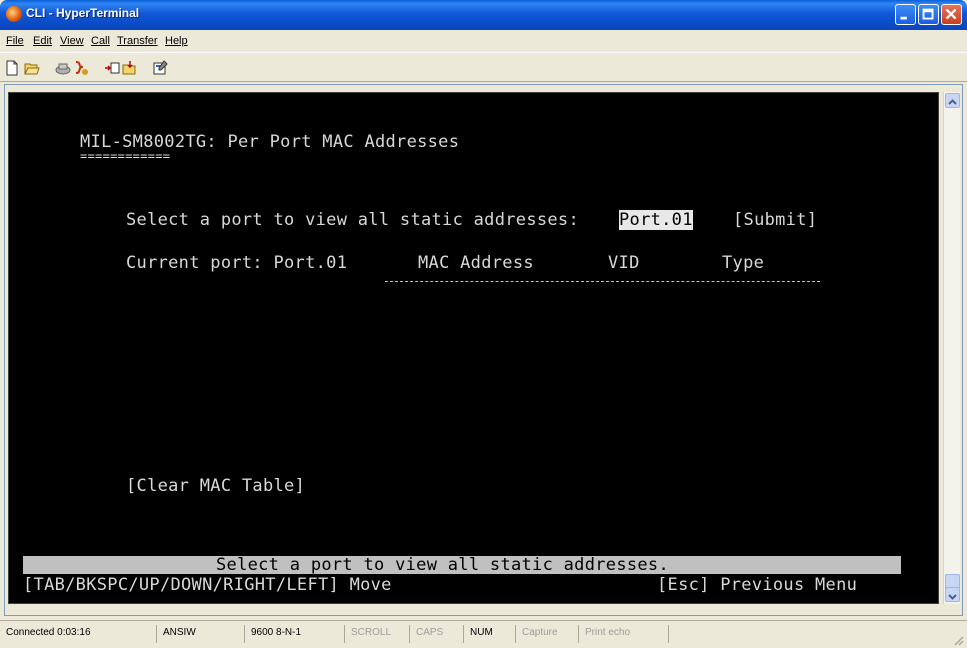 The width and height of the screenshot is (967, 648). What do you see at coordinates (483, 15) in the screenshot?
I see `title-bar: CLI - HyperTerminal` at bounding box center [483, 15].